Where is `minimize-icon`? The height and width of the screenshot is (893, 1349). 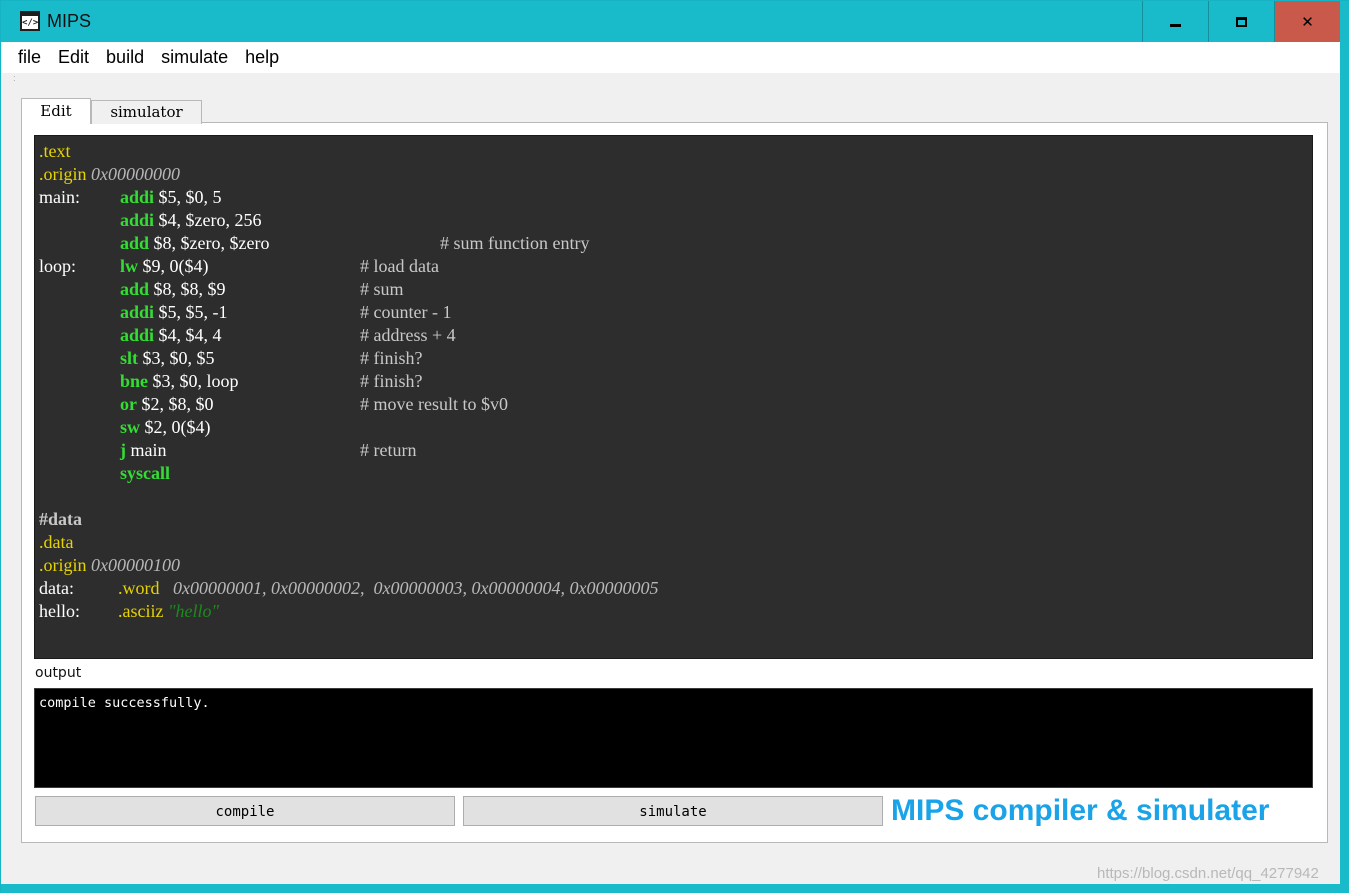 minimize-icon is located at coordinates (1175, 25).